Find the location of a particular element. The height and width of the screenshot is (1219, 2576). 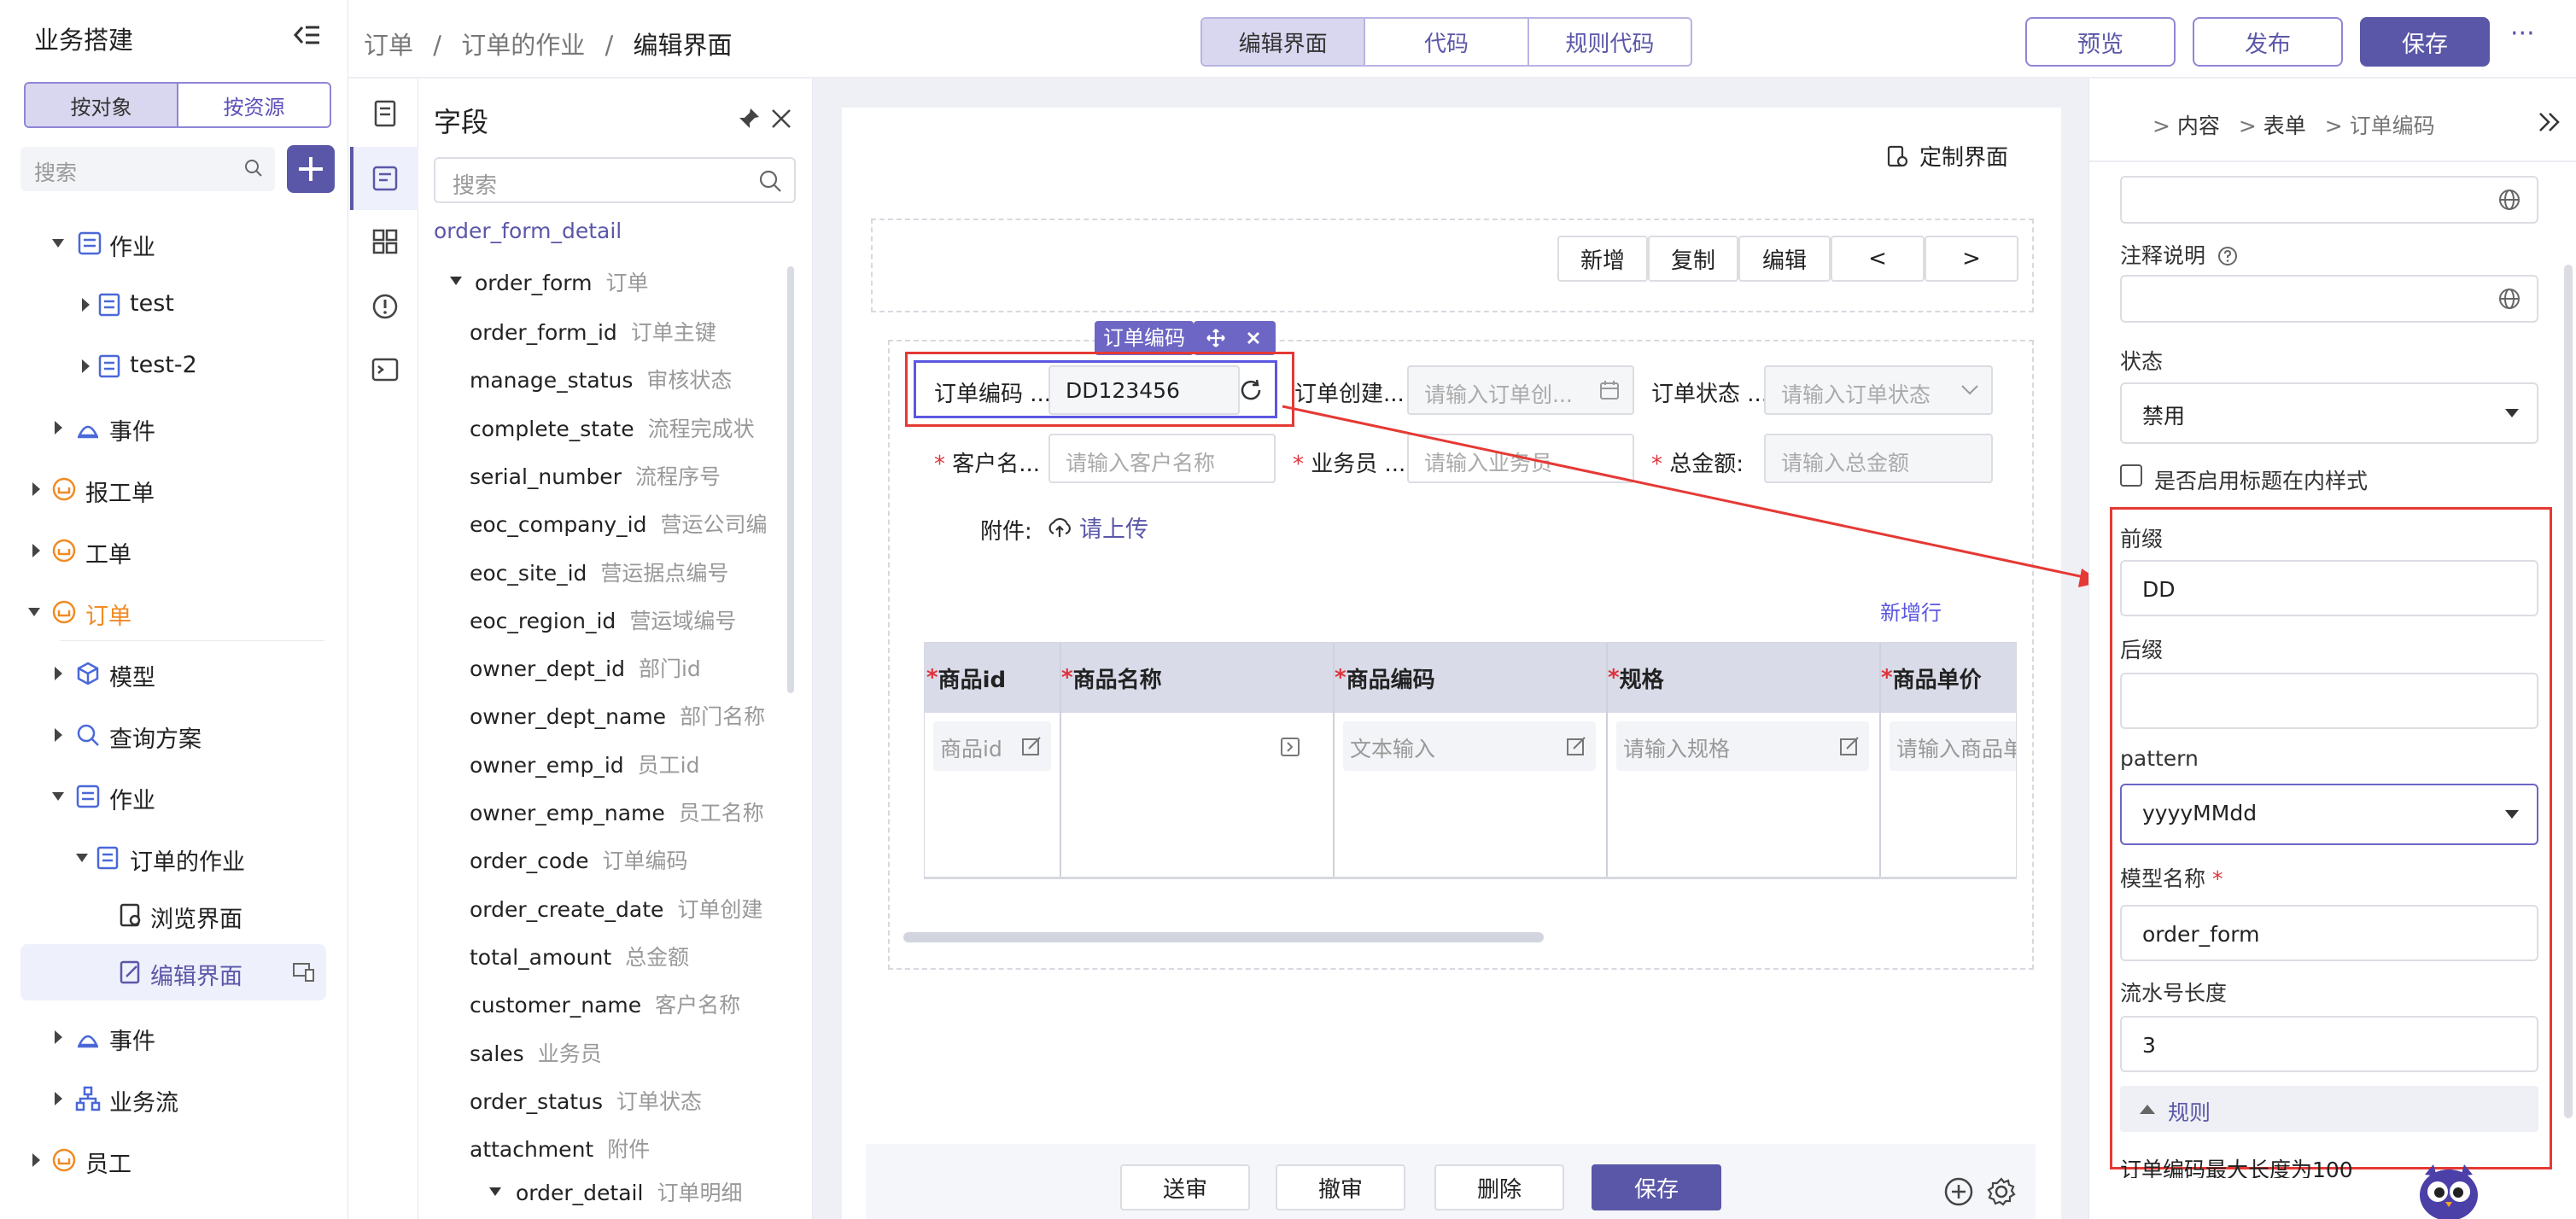

next-button: > is located at coordinates (1971, 259).